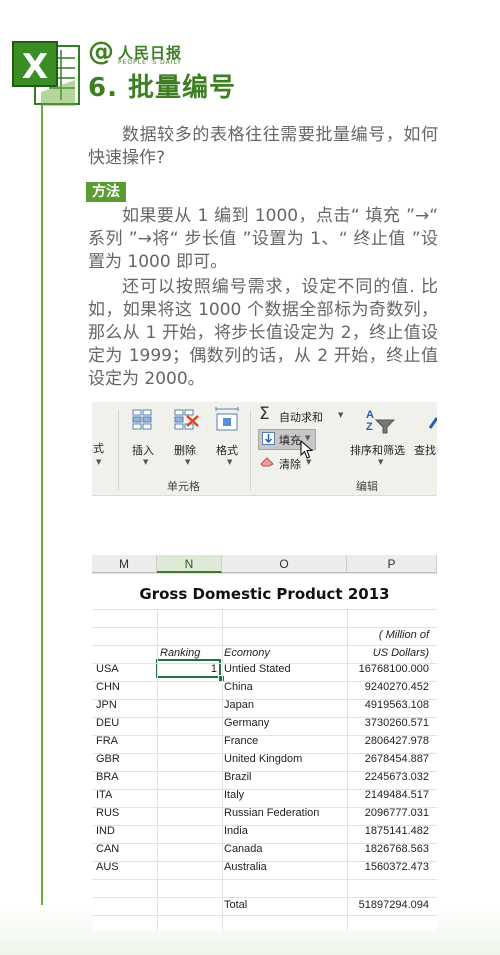  Describe the element at coordinates (101, 52) in the screenshot. I see `brand-at: @` at that location.